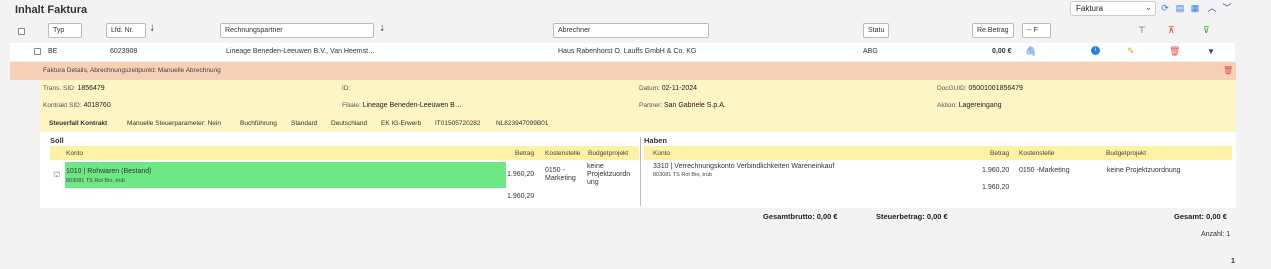  I want to click on chevron-up-icon: ︿, so click(1212, 8).